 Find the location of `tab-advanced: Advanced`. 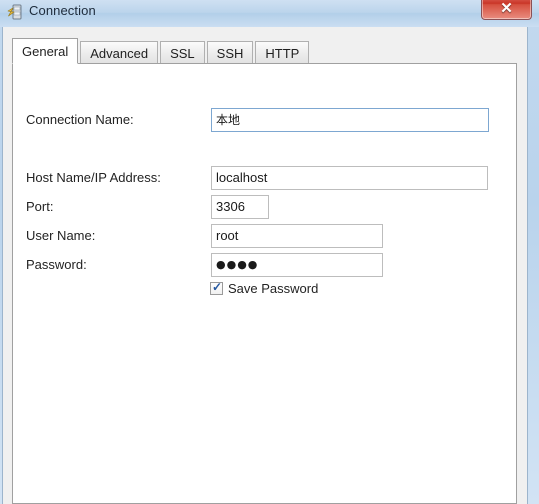

tab-advanced: Advanced is located at coordinates (119, 52).